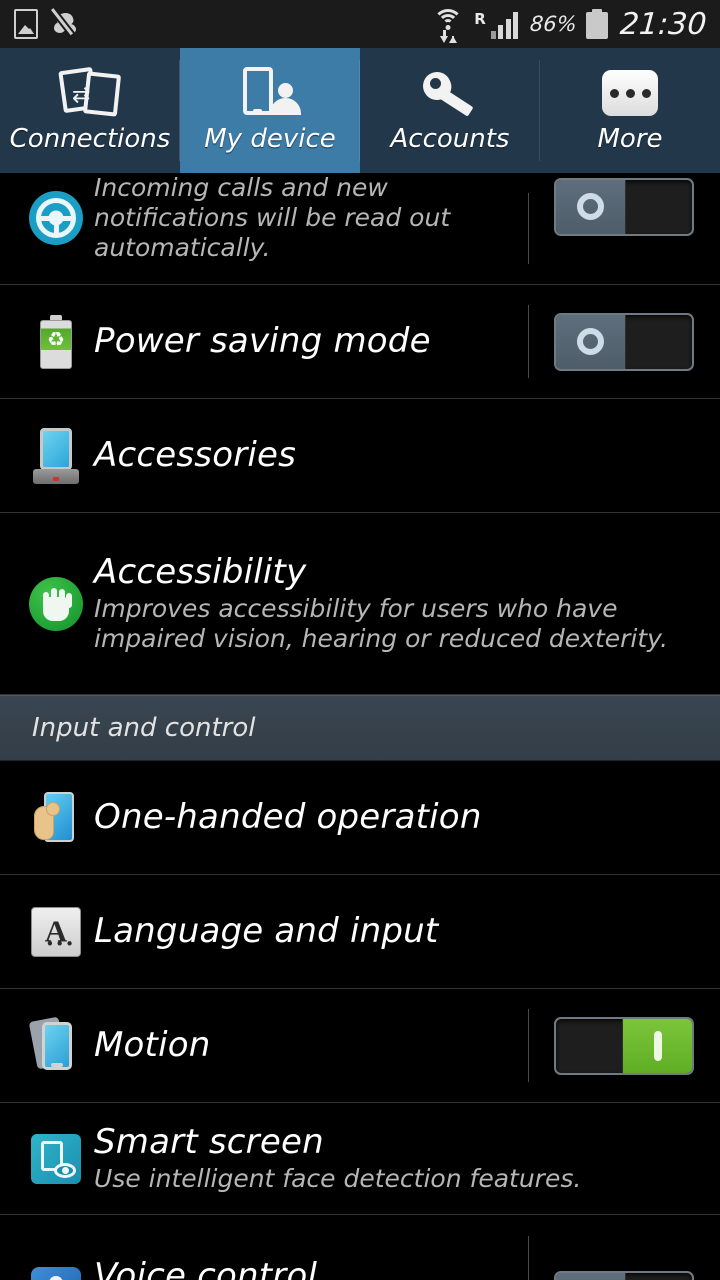 Image resolution: width=720 pixels, height=1280 pixels. What do you see at coordinates (56, 931) in the screenshot?
I see `language-a-icon: A •••` at bounding box center [56, 931].